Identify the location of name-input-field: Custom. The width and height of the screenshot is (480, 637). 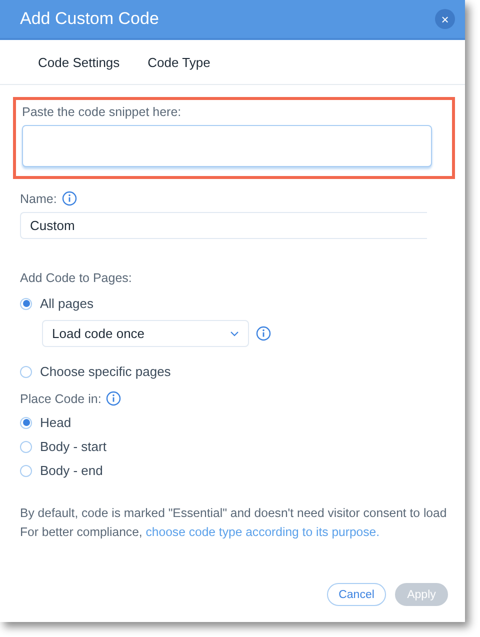
(223, 225).